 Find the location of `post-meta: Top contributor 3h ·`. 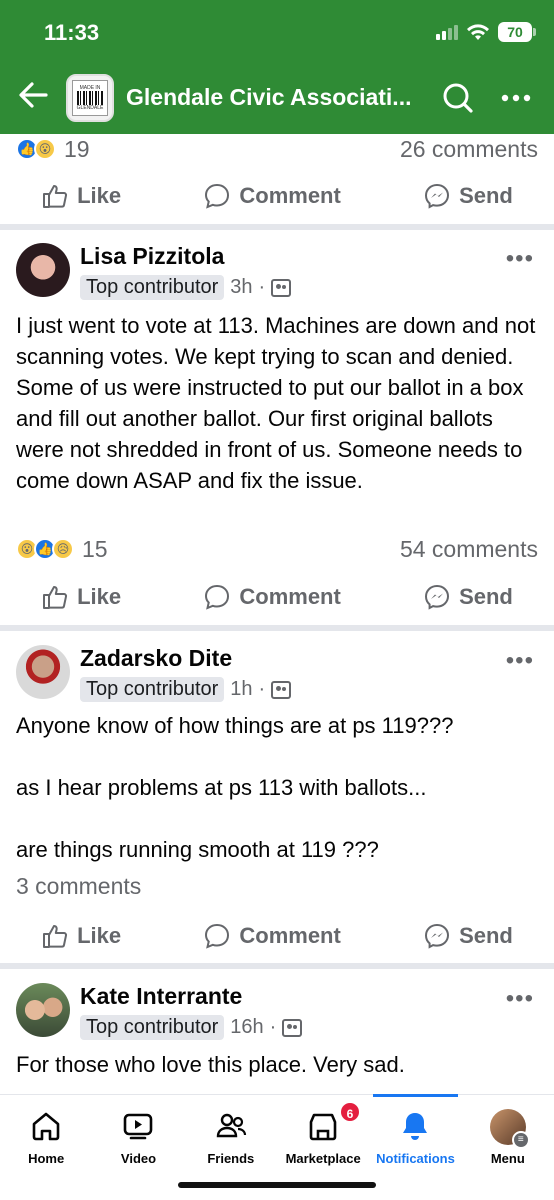

post-meta: Top contributor 3h · is located at coordinates (186, 287).